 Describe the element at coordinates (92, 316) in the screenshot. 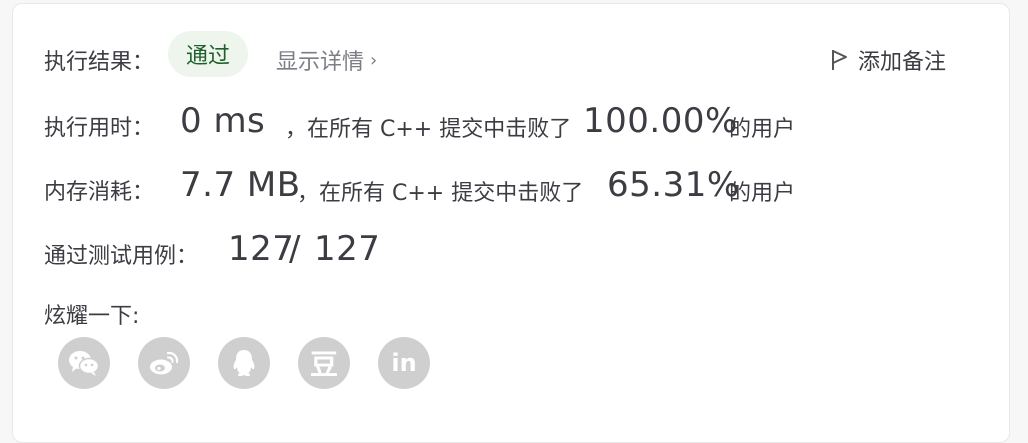

I see `share-label: 炫耀一下:` at that location.